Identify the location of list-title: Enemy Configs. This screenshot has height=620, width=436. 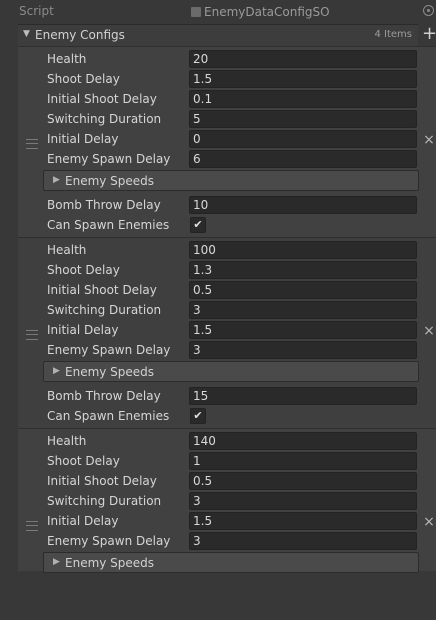
(80, 35).